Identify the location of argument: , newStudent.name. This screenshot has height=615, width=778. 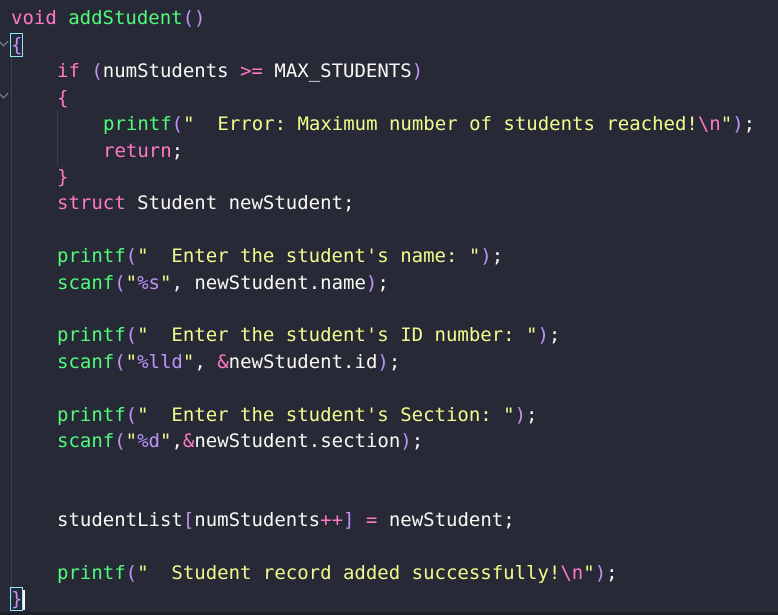
(268, 283).